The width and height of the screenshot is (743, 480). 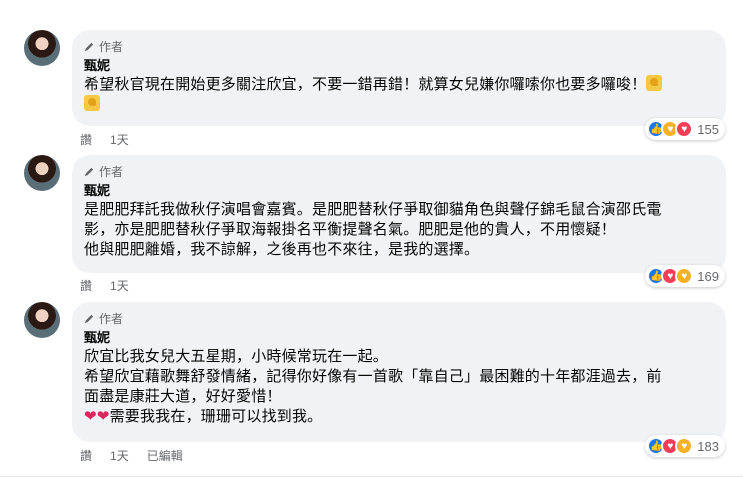 I want to click on reaction-count: 169, so click(x=708, y=276).